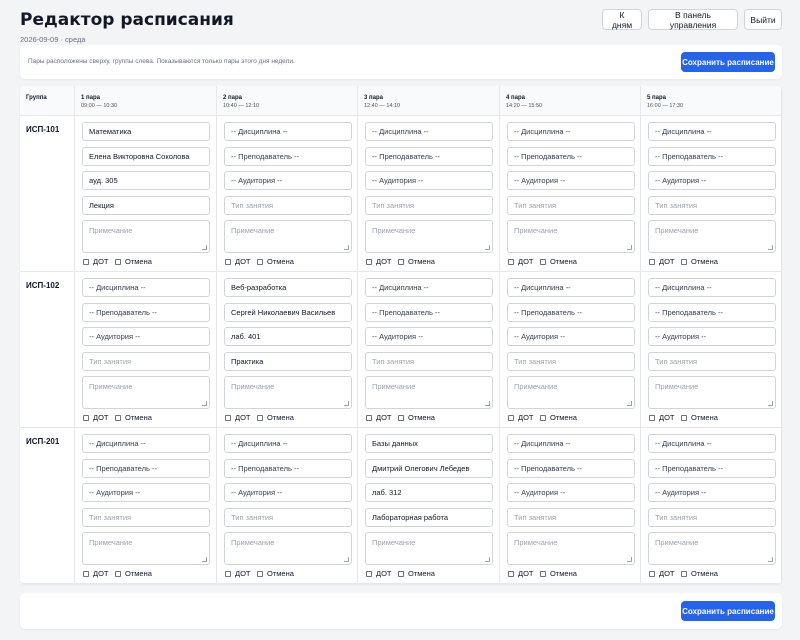 The image size is (800, 640). I want to click on room-select: лаб. 401, so click(288, 336).